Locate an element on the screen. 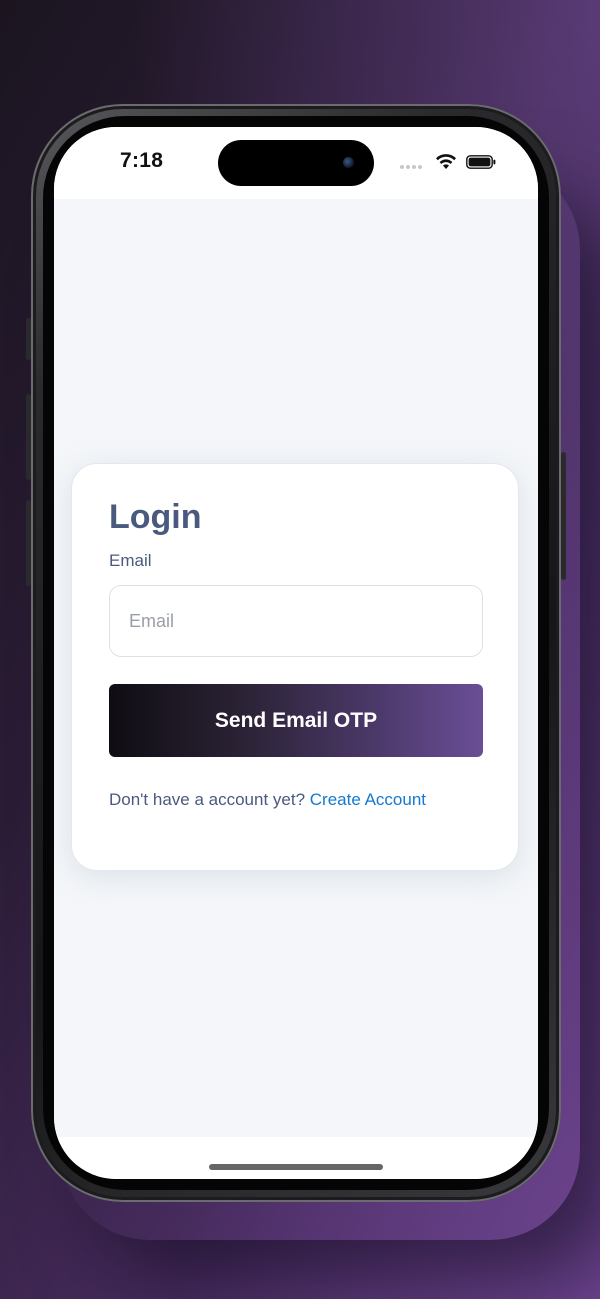 This screenshot has height=1299, width=600. wifi-icon is located at coordinates (446, 161).